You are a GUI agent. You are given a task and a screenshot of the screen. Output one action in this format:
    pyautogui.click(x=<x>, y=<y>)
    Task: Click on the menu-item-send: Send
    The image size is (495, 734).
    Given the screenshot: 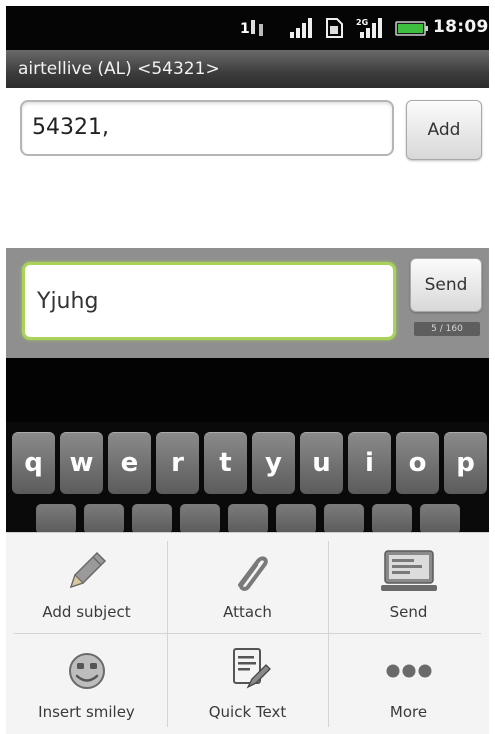 What is the action you would take?
    pyautogui.click(x=408, y=583)
    